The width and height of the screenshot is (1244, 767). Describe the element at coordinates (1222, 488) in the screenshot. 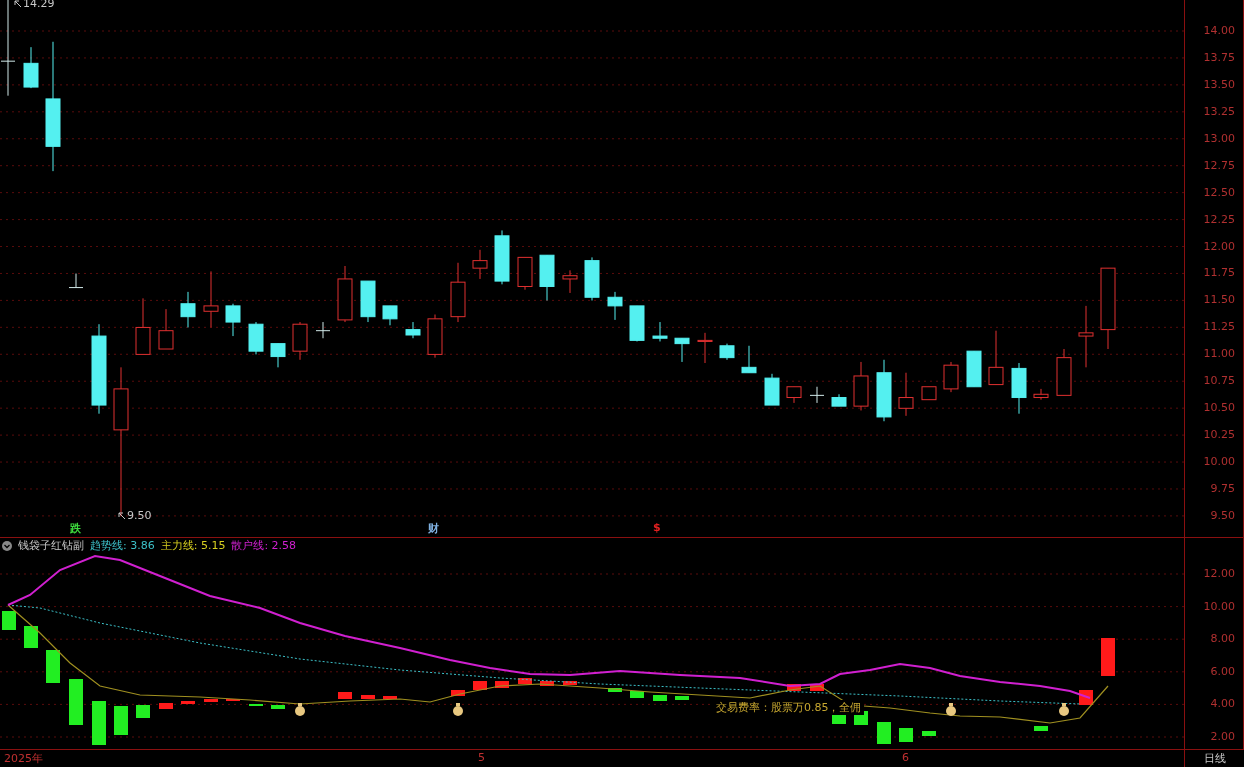

I see `price-tick: 9.75` at that location.